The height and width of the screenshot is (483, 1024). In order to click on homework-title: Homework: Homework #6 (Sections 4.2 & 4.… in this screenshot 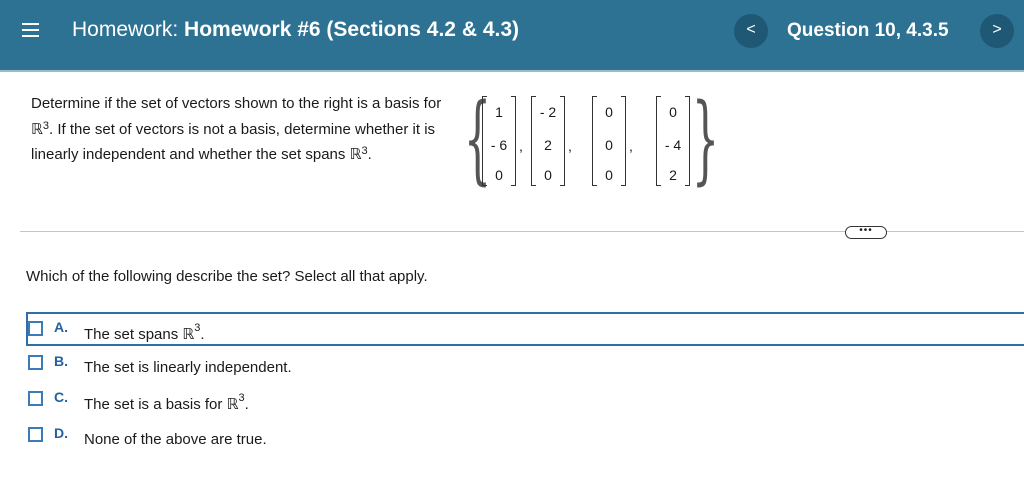, I will do `click(295, 30)`.